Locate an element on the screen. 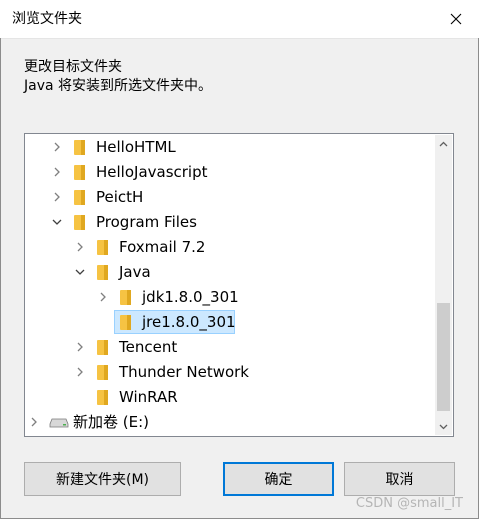 Image resolution: width=479 pixels, height=519 pixels. instruction-detail: Java 将安装到所选文件夹中。 is located at coordinates (118, 86).